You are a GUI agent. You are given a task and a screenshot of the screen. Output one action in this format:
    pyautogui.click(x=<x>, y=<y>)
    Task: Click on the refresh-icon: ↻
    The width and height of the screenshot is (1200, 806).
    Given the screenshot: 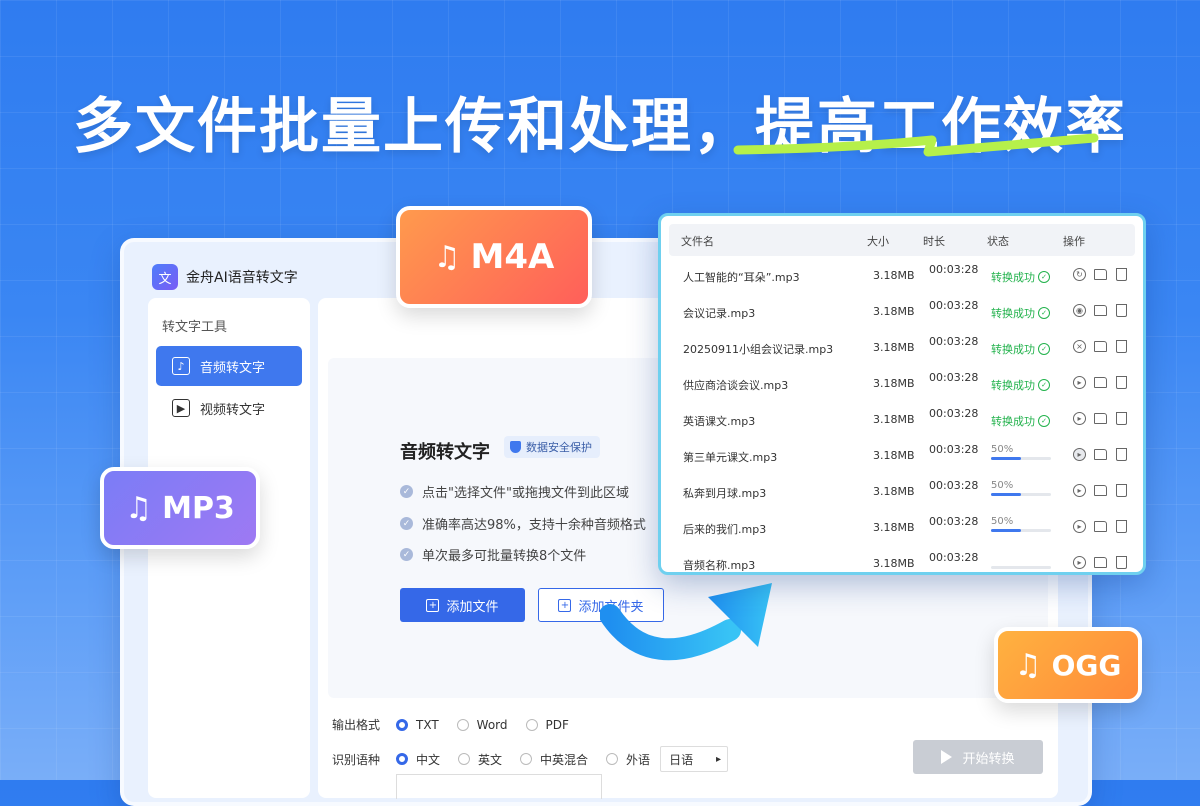 What is the action you would take?
    pyautogui.click(x=1079, y=274)
    